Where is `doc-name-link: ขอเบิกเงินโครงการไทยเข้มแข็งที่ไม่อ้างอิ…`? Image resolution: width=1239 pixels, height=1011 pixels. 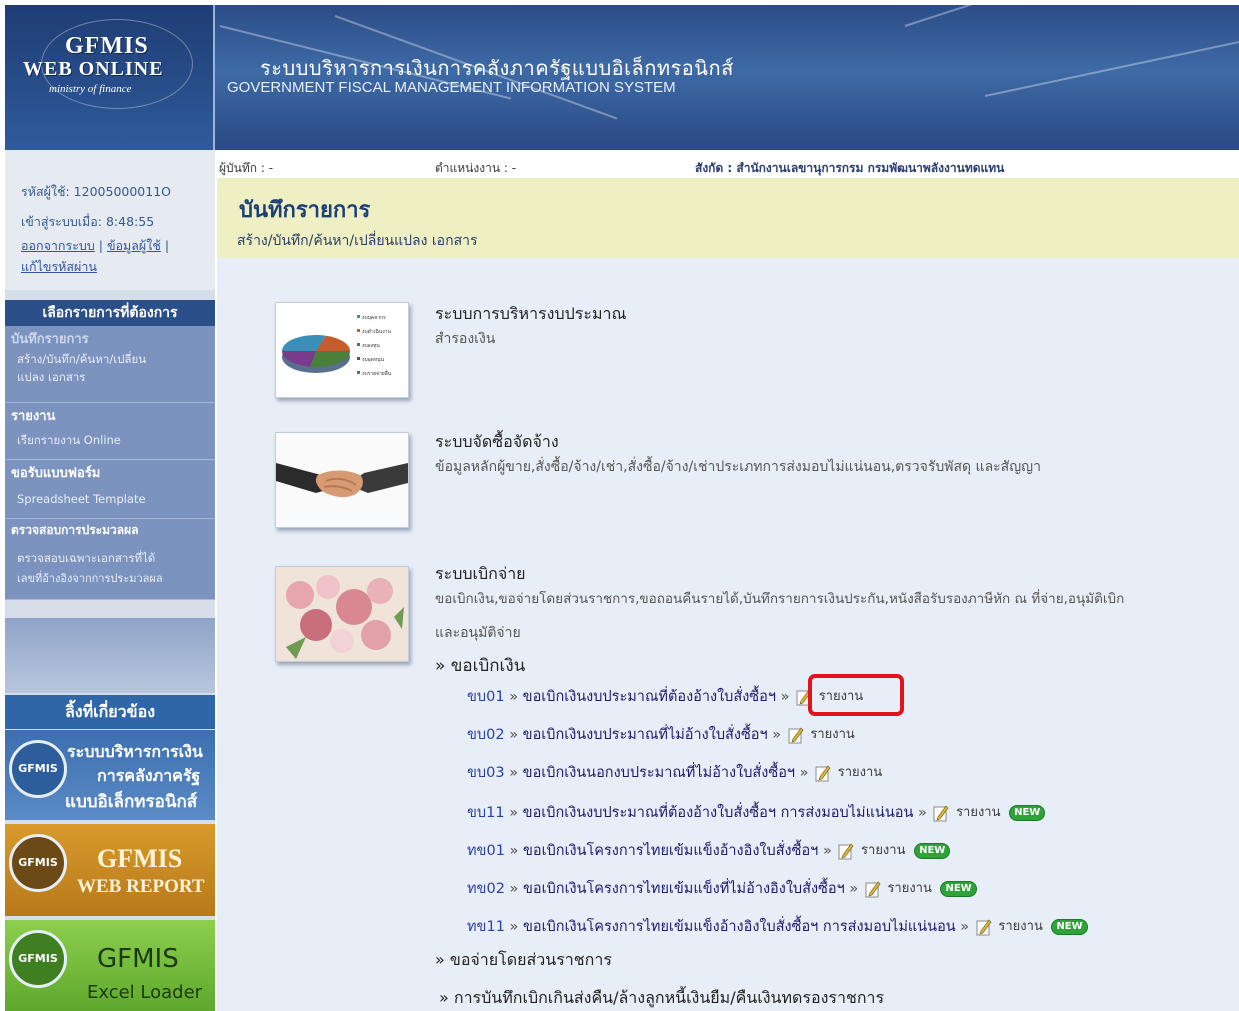
doc-name-link: ขอเบิกเงินโครงการไทยเข้มแข็งที่ไม่อ้างอิ… is located at coordinates (684, 889).